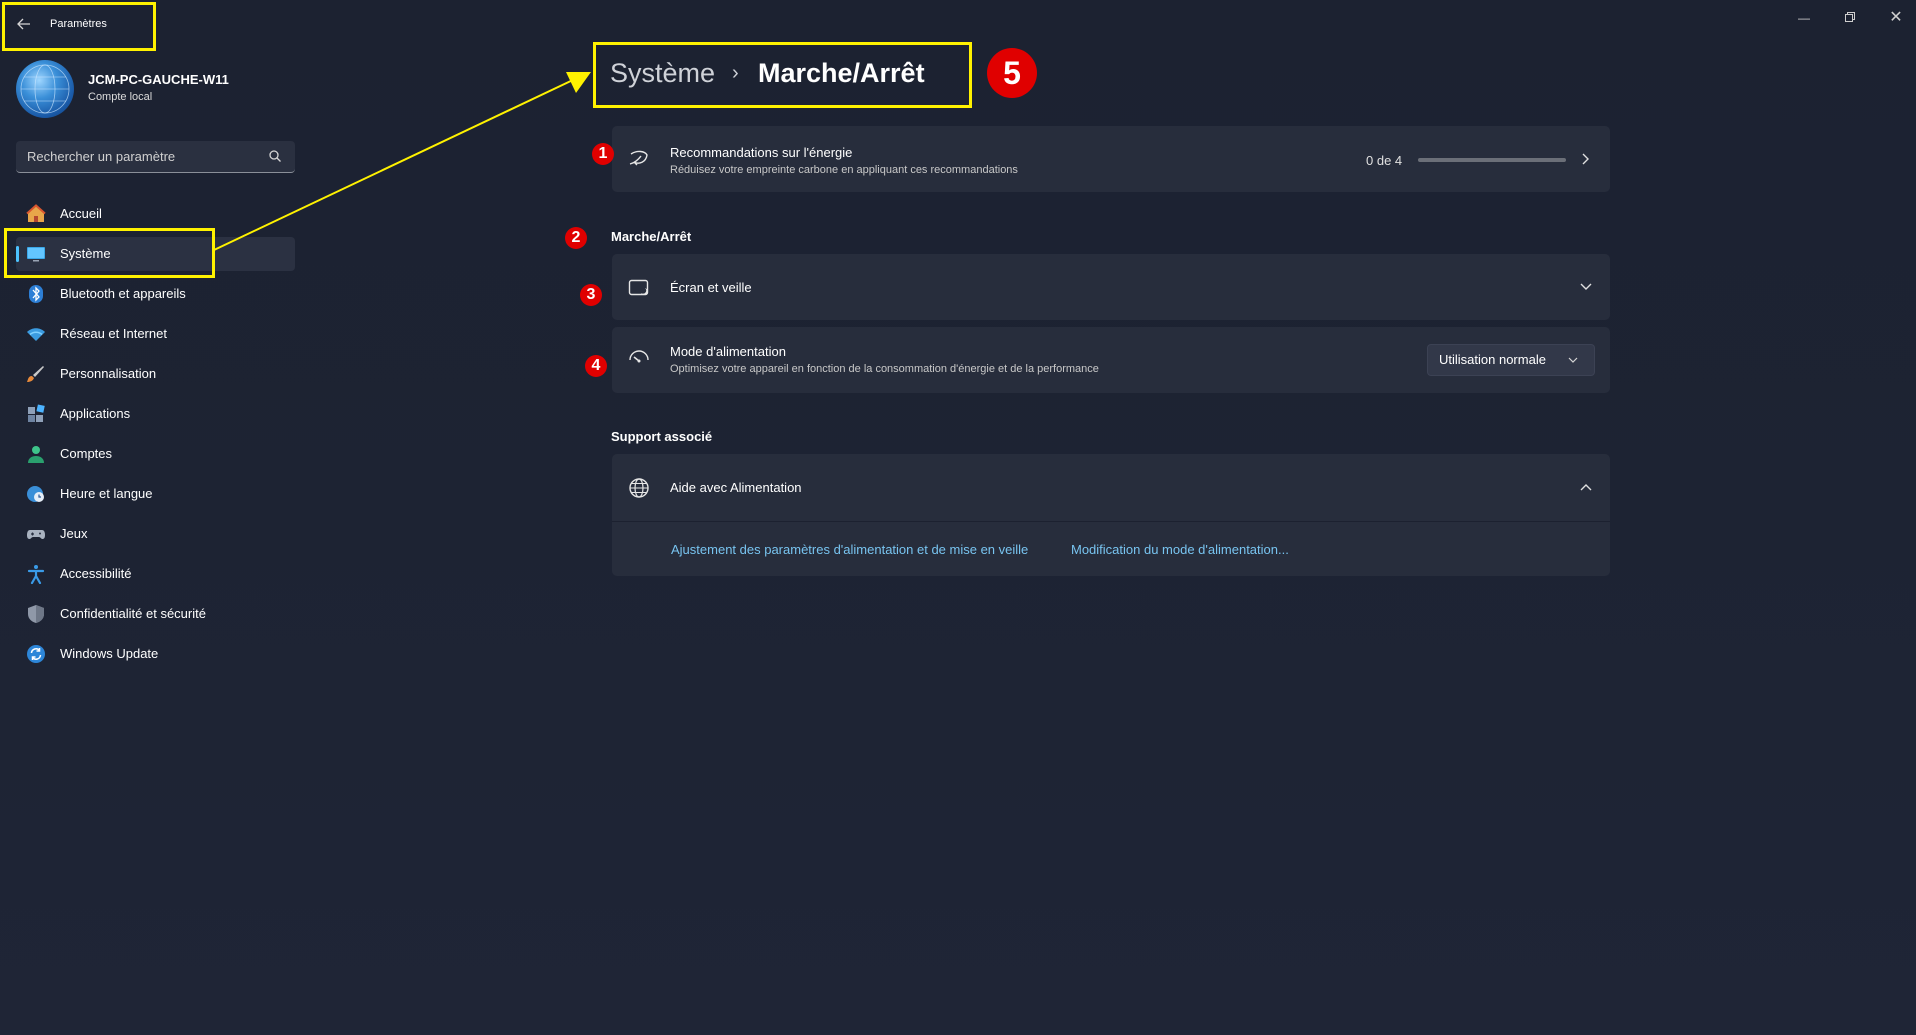 The image size is (1916, 1035). What do you see at coordinates (576, 238) in the screenshot?
I see `badge-2: 2` at bounding box center [576, 238].